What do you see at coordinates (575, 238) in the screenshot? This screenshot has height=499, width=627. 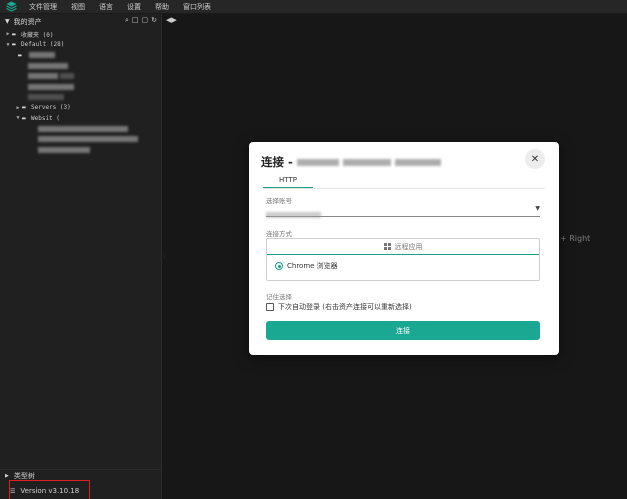 I see `split-right-hint: + Right` at bounding box center [575, 238].